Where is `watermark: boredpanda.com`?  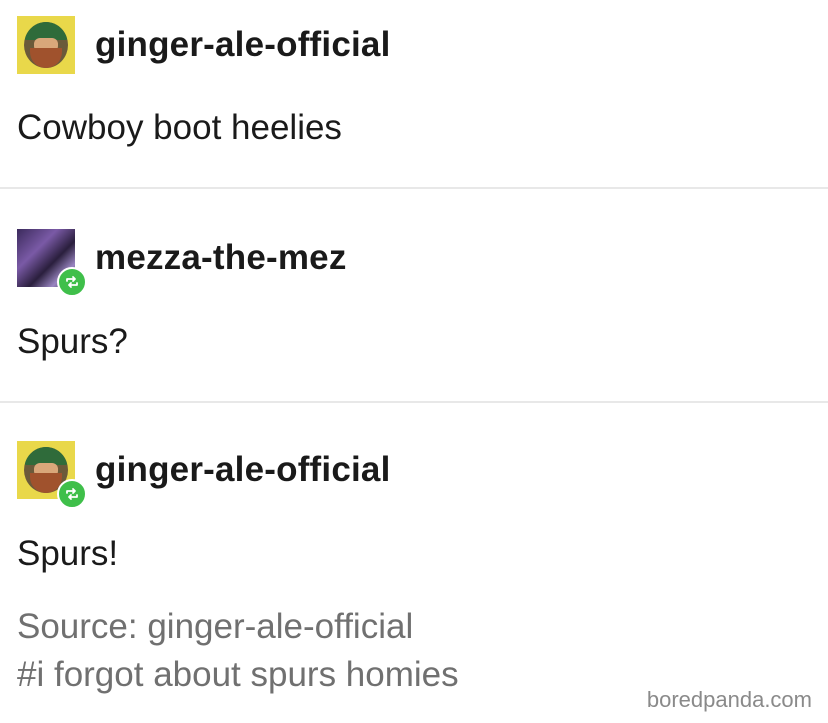 watermark: boredpanda.com is located at coordinates (729, 699).